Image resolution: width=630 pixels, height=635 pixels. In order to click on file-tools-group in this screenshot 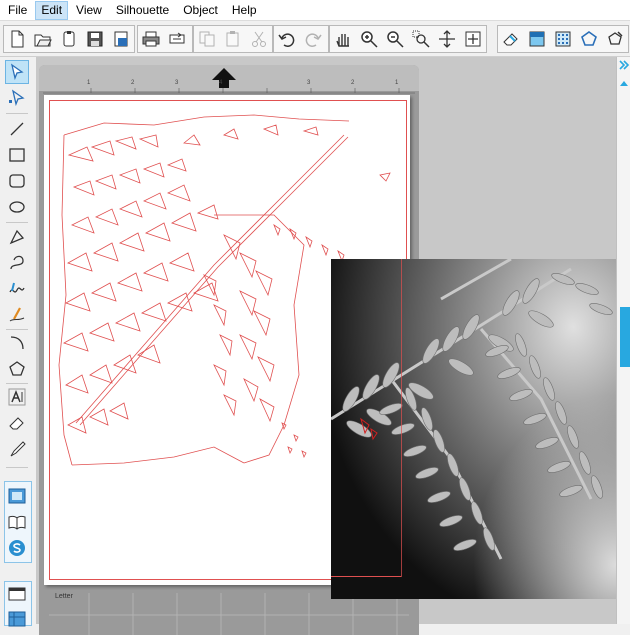, I will do `click(69, 39)`.